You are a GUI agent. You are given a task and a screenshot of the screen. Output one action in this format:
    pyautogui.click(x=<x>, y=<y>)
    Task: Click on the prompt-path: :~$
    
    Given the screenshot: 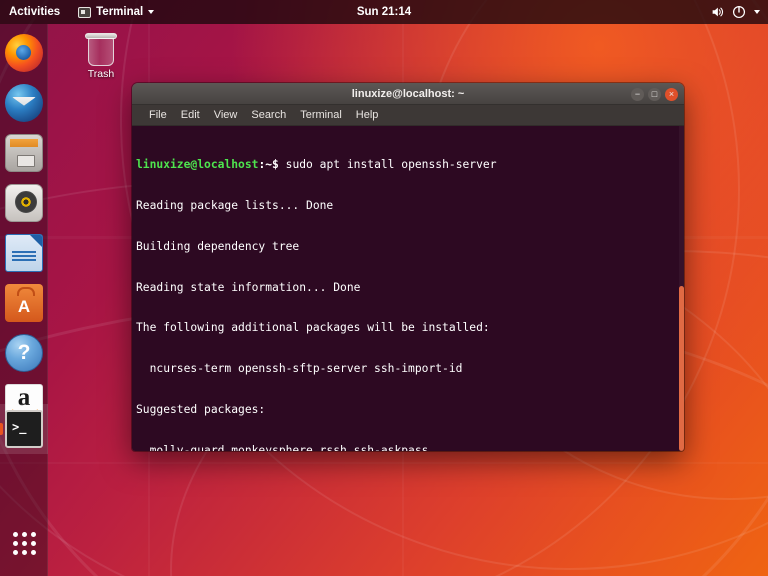 What is the action you would take?
    pyautogui.click(x=268, y=165)
    